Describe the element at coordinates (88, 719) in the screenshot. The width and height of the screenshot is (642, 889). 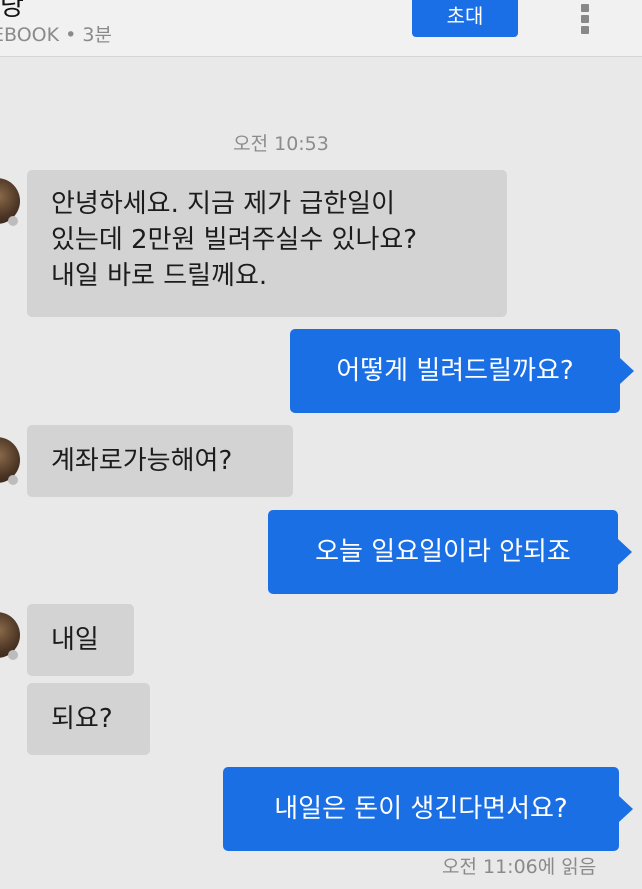
I see `incoming-message-bubble: 되요?` at that location.